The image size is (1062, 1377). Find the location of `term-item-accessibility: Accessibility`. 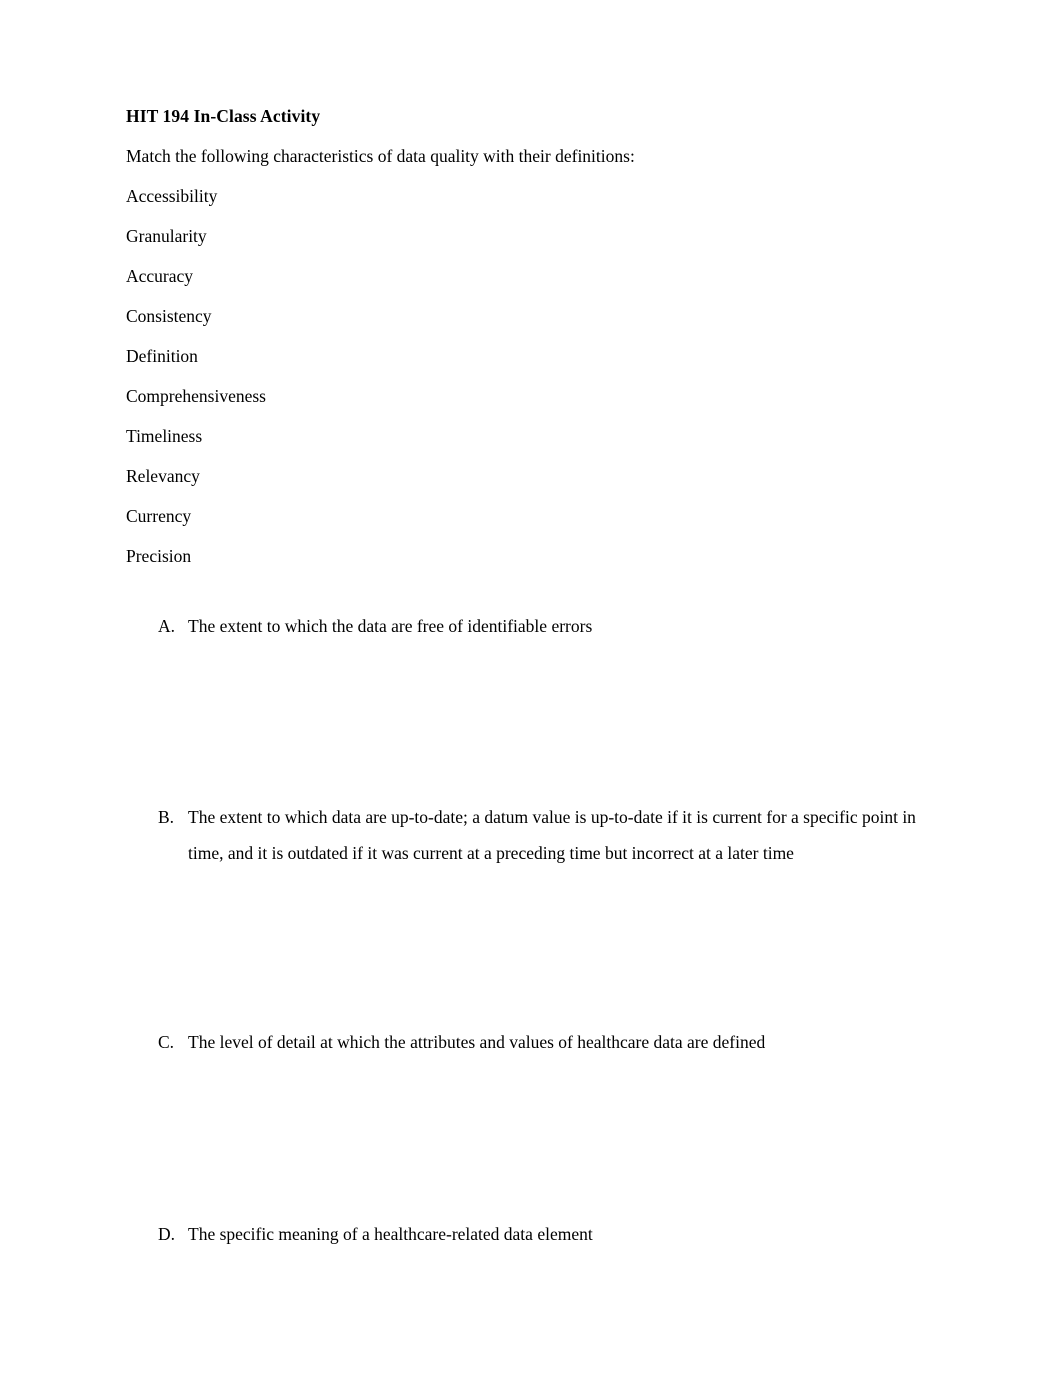

term-item-accessibility: Accessibility is located at coordinates (172, 196).